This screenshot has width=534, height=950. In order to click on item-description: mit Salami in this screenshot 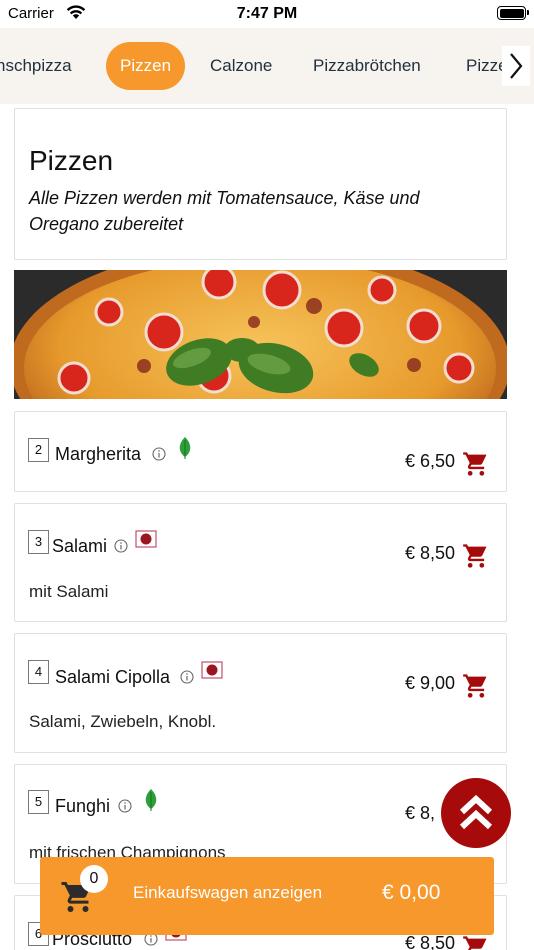, I will do `click(69, 591)`.